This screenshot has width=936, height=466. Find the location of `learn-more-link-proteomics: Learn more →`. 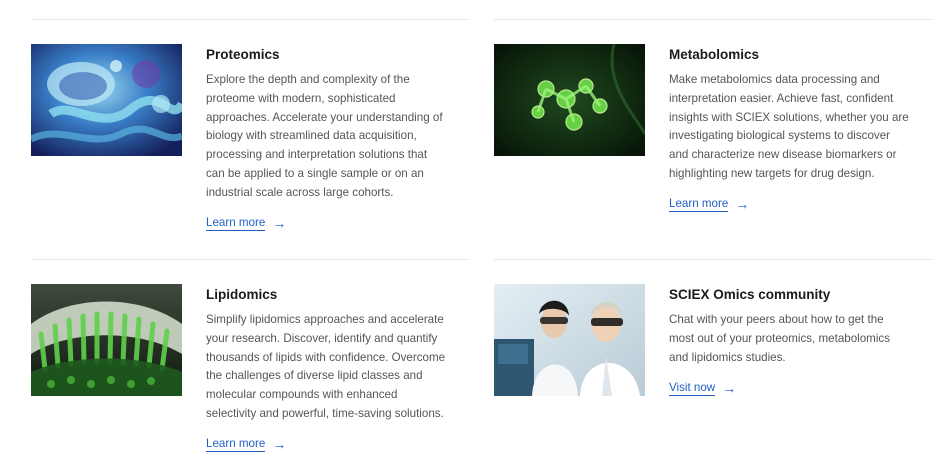

learn-more-link-proteomics: Learn more → is located at coordinates (246, 223).